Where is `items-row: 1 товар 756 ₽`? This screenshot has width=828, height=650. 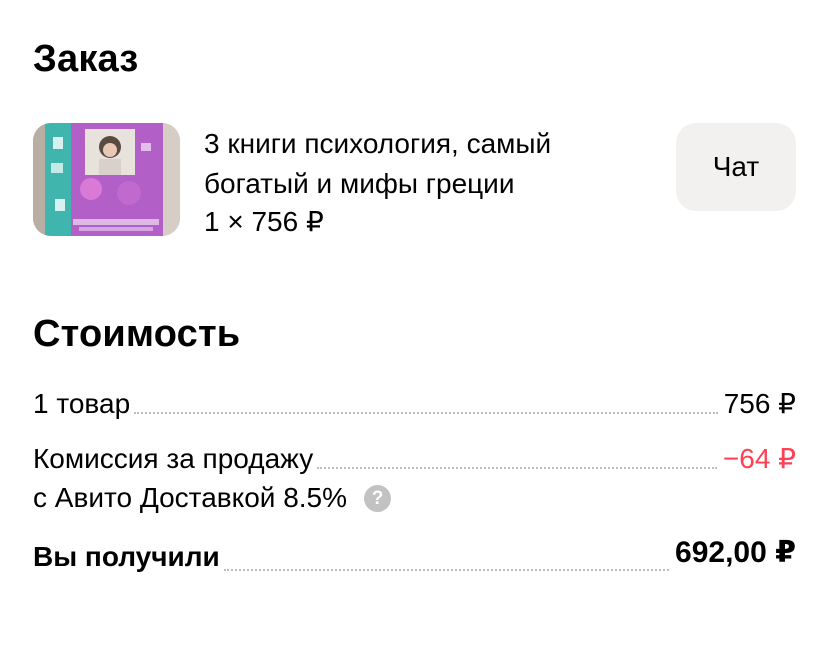
items-row: 1 товар 756 ₽ is located at coordinates (414, 404).